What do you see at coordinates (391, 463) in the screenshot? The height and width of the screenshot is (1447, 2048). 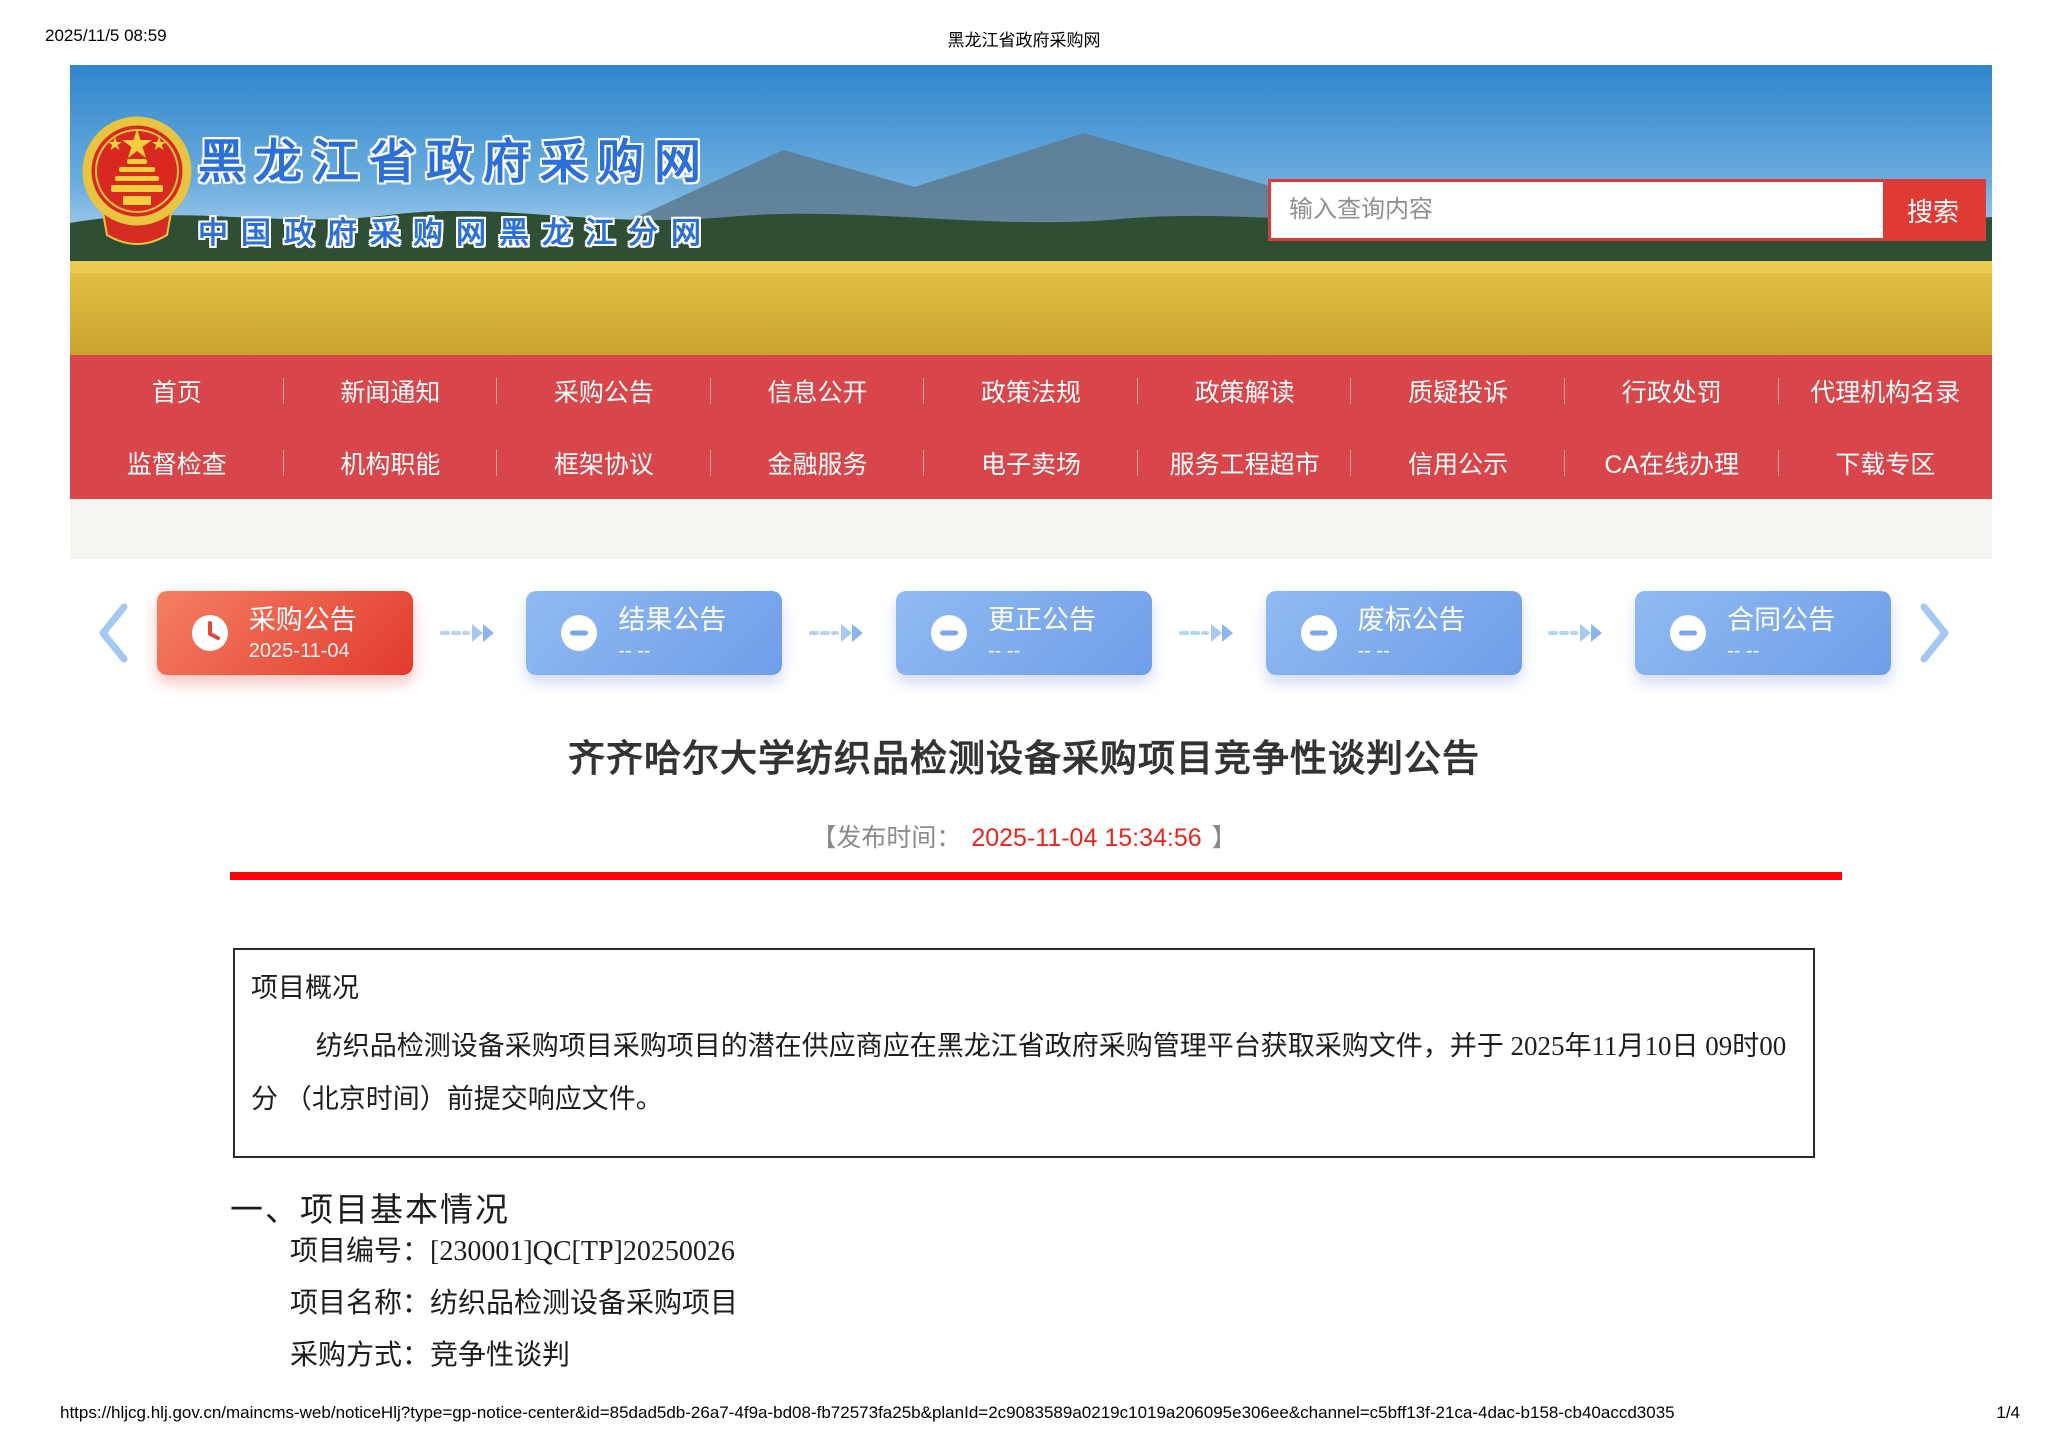 I see `nav-item-org-functions: 机构职能` at bounding box center [391, 463].